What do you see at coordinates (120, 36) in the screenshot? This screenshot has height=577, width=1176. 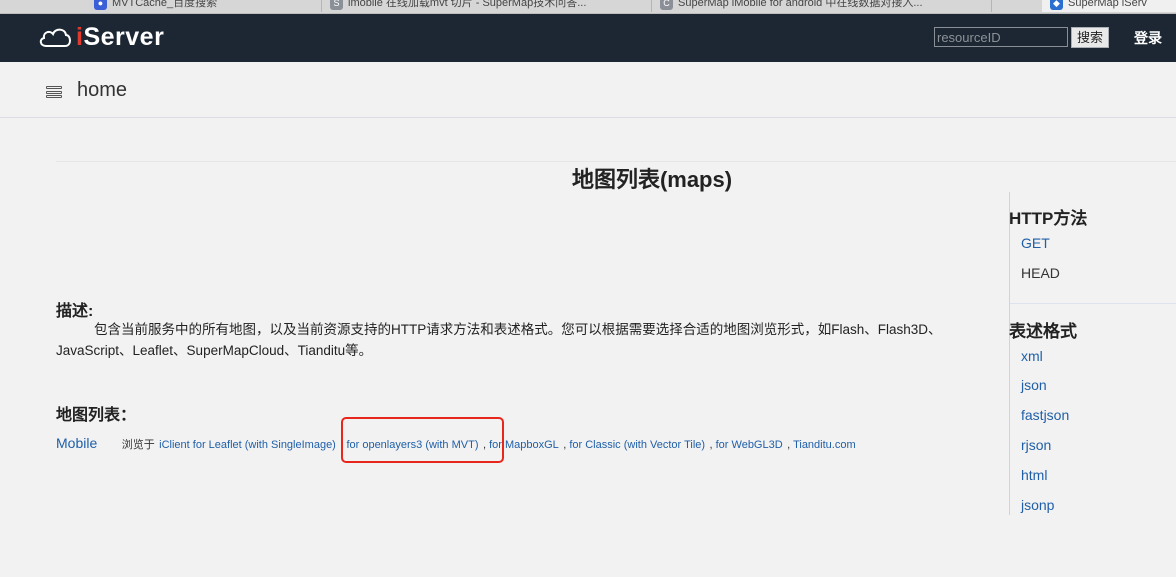 I see `logo-text: iServer` at bounding box center [120, 36].